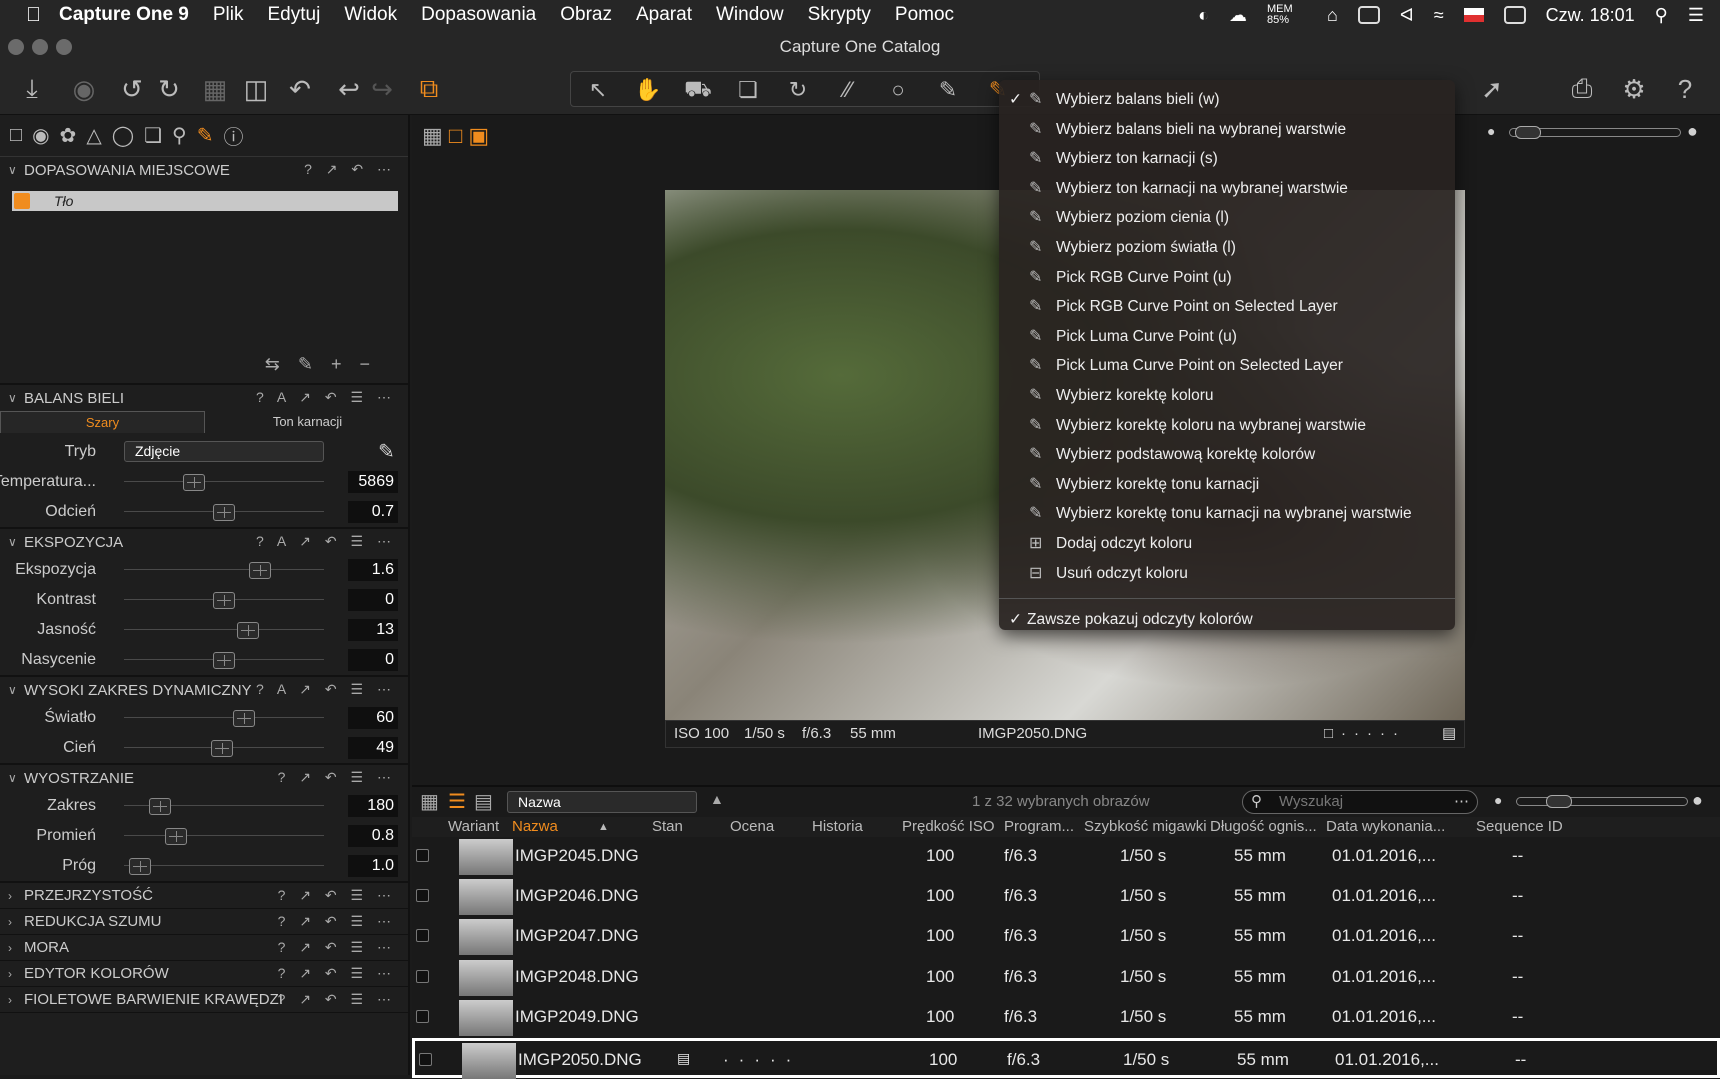 The image size is (1720, 1079). I want to click on menu-dopasowania: Dopasowania, so click(478, 15).